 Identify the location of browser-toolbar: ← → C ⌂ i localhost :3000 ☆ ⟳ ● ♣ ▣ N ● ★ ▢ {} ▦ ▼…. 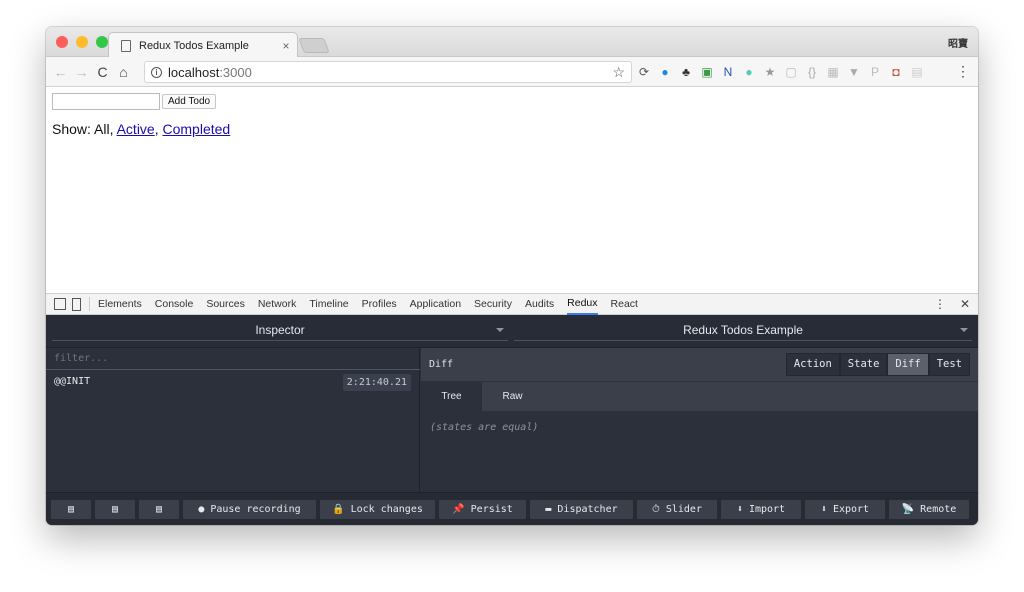
(512, 72).